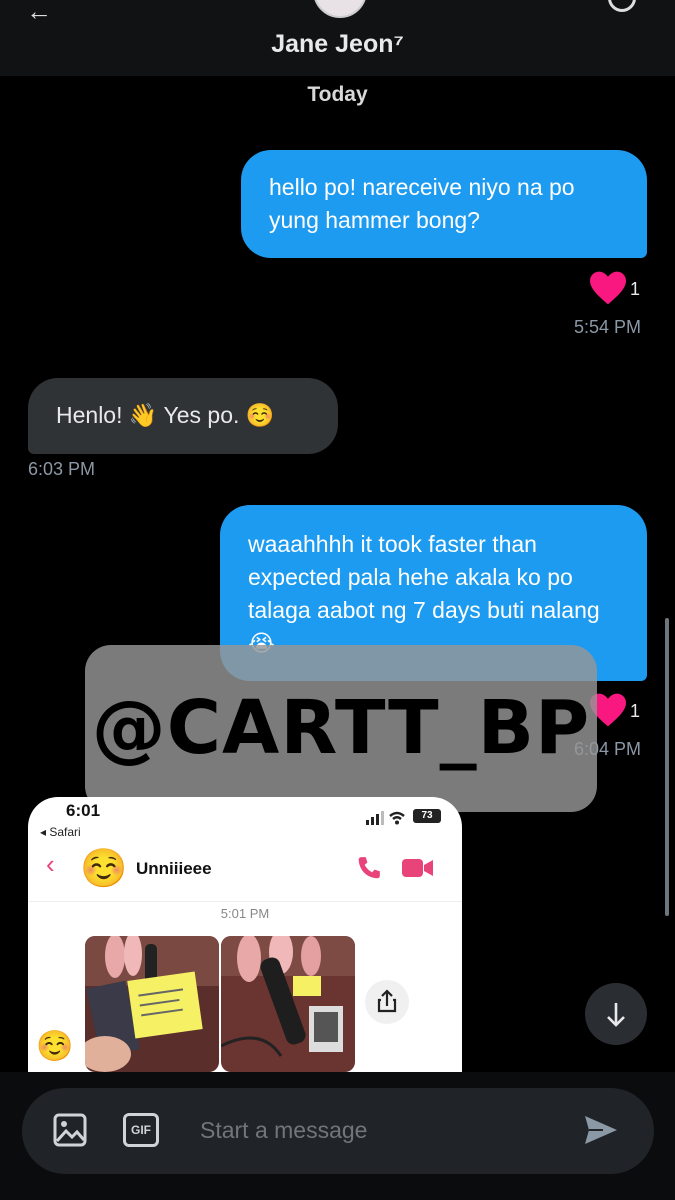  I want to click on embedded-contact-name: Unniiieee, so click(174, 868).